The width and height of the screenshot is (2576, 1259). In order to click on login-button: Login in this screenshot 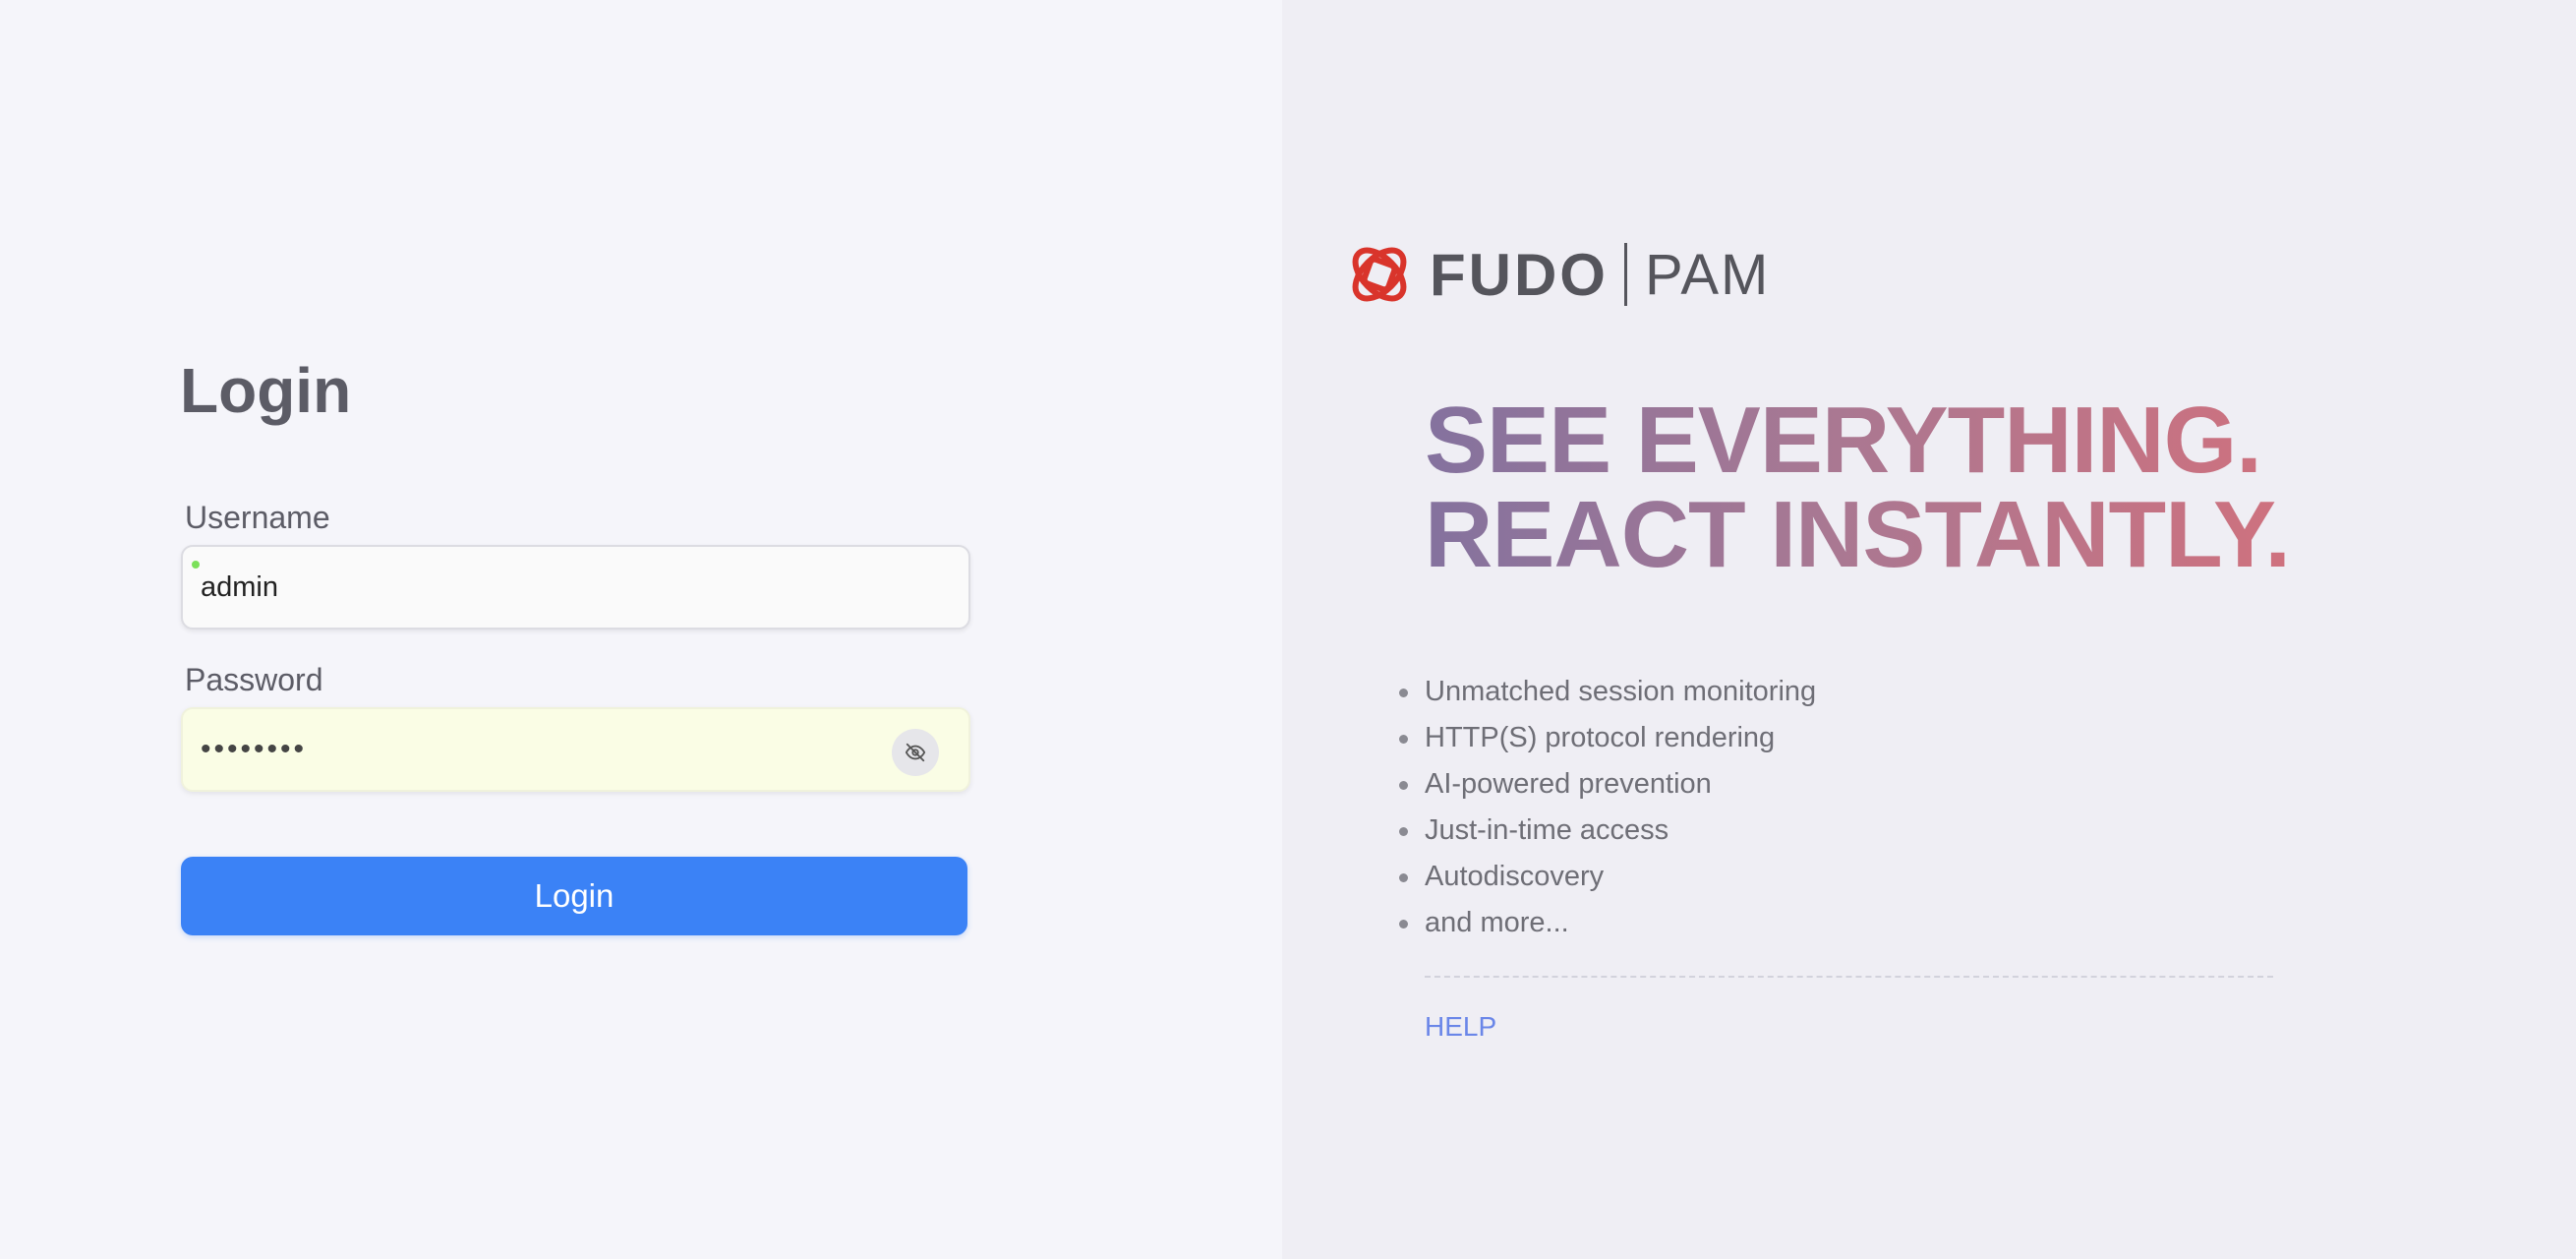, I will do `click(574, 896)`.